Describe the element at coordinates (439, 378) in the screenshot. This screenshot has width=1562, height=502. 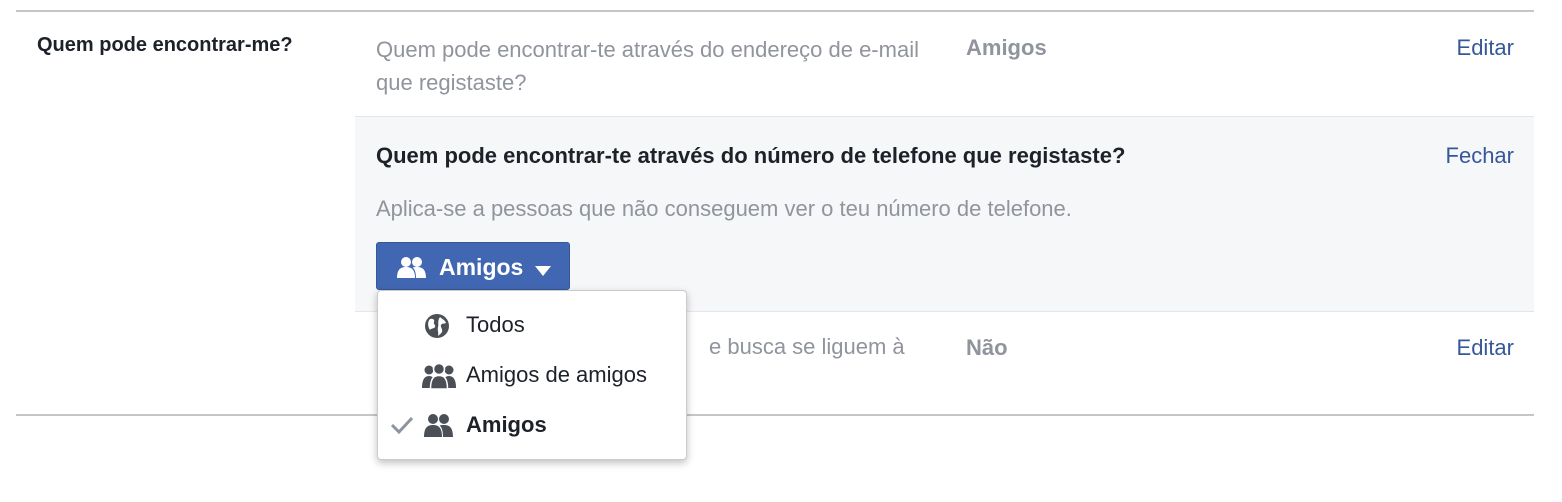
I see `friends-of-friends-icon` at that location.